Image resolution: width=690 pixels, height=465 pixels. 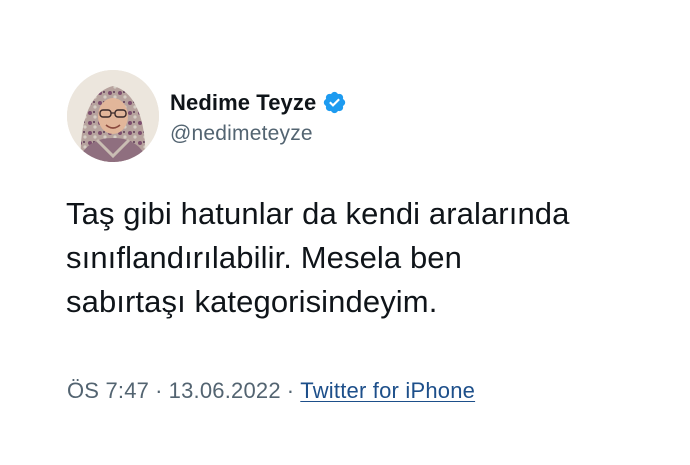 What do you see at coordinates (243, 103) in the screenshot?
I see `author-display-name: Nedime Teyze` at bounding box center [243, 103].